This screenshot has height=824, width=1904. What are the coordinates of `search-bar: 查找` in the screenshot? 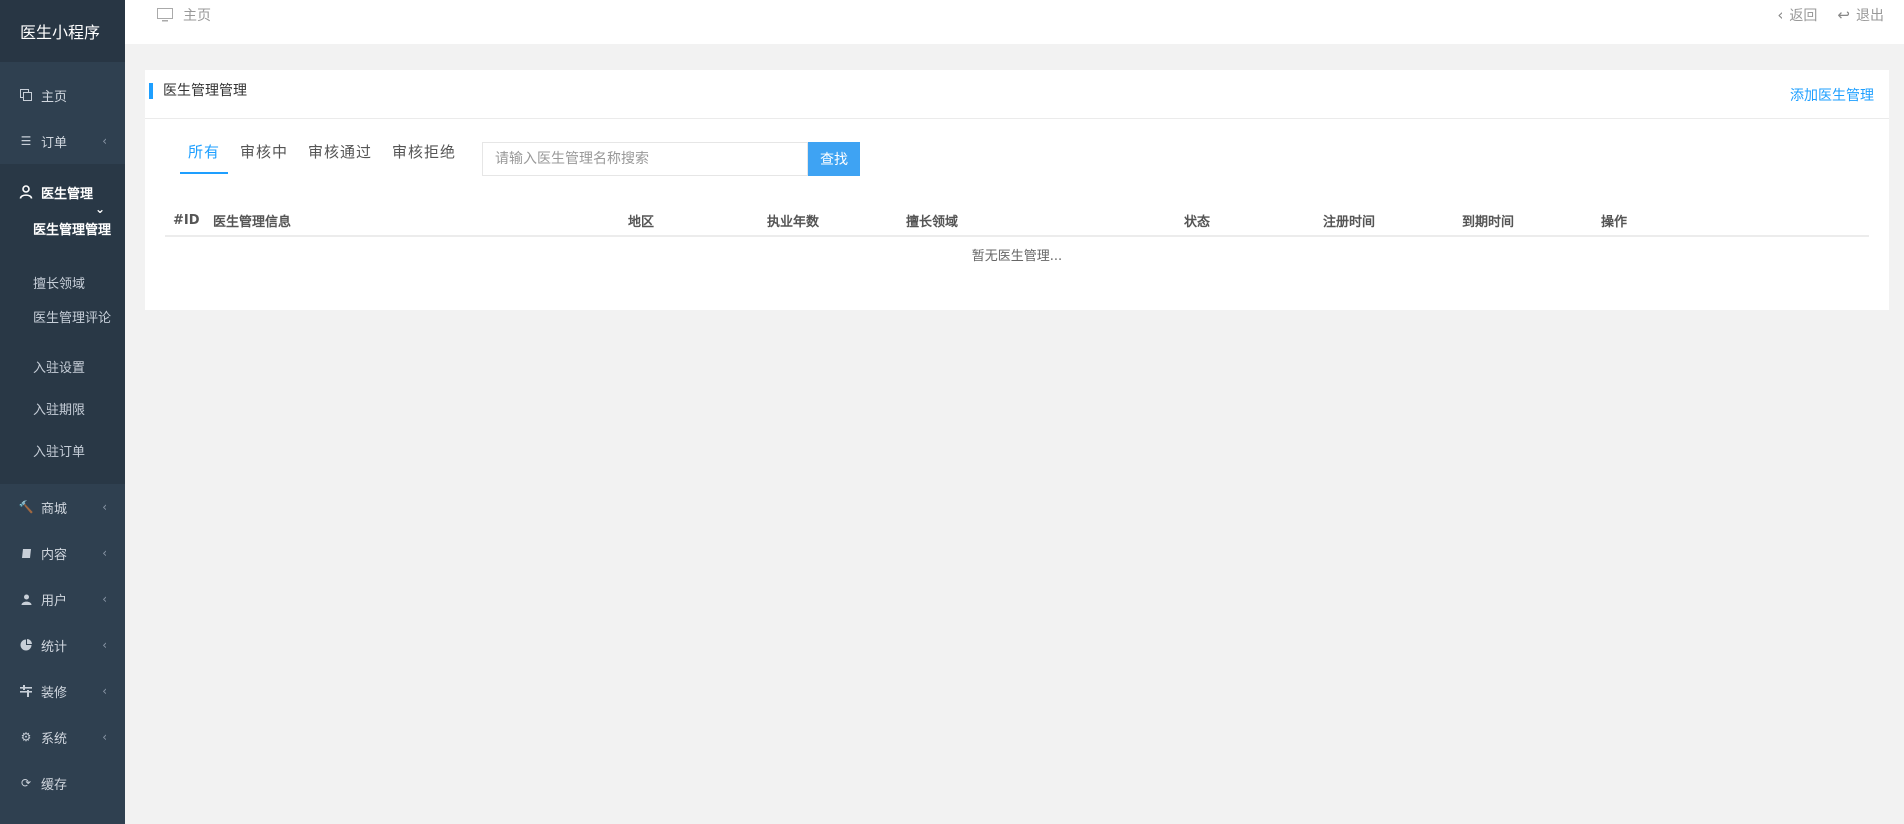 It's located at (671, 159).